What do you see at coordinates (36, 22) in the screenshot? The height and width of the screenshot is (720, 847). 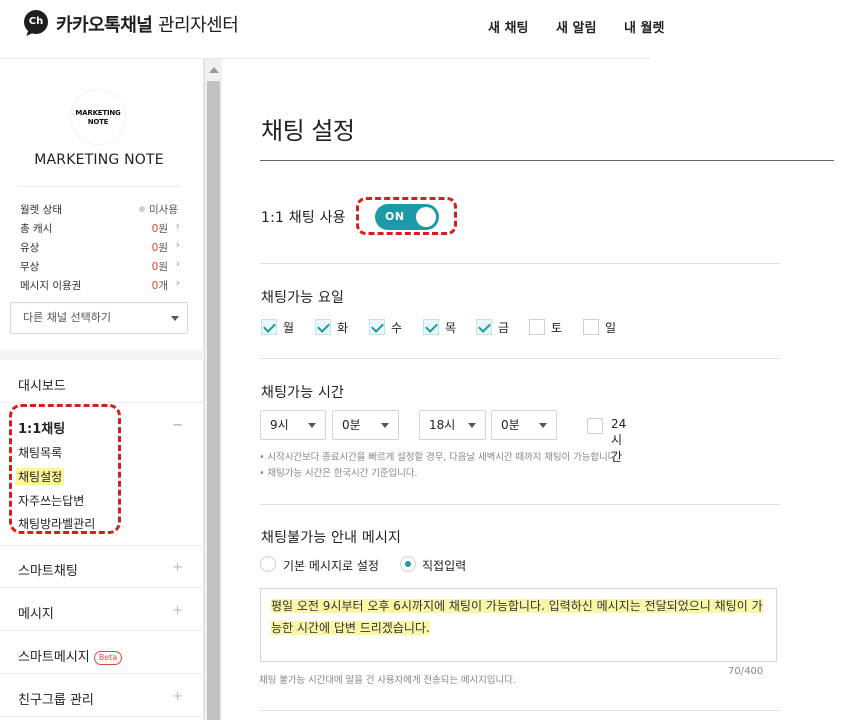 I see `kakao-channel-logo-icon: Ch` at bounding box center [36, 22].